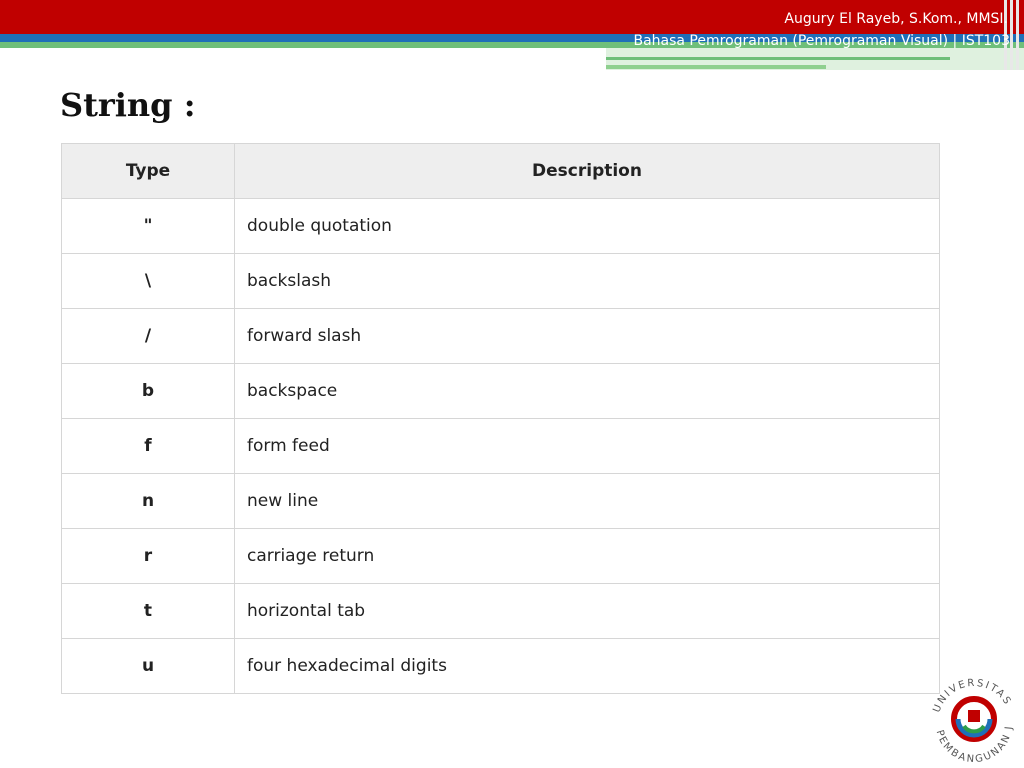 Image resolution: width=1024 pixels, height=768 pixels. What do you see at coordinates (128, 105) in the screenshot?
I see `slide-title: String :` at bounding box center [128, 105].